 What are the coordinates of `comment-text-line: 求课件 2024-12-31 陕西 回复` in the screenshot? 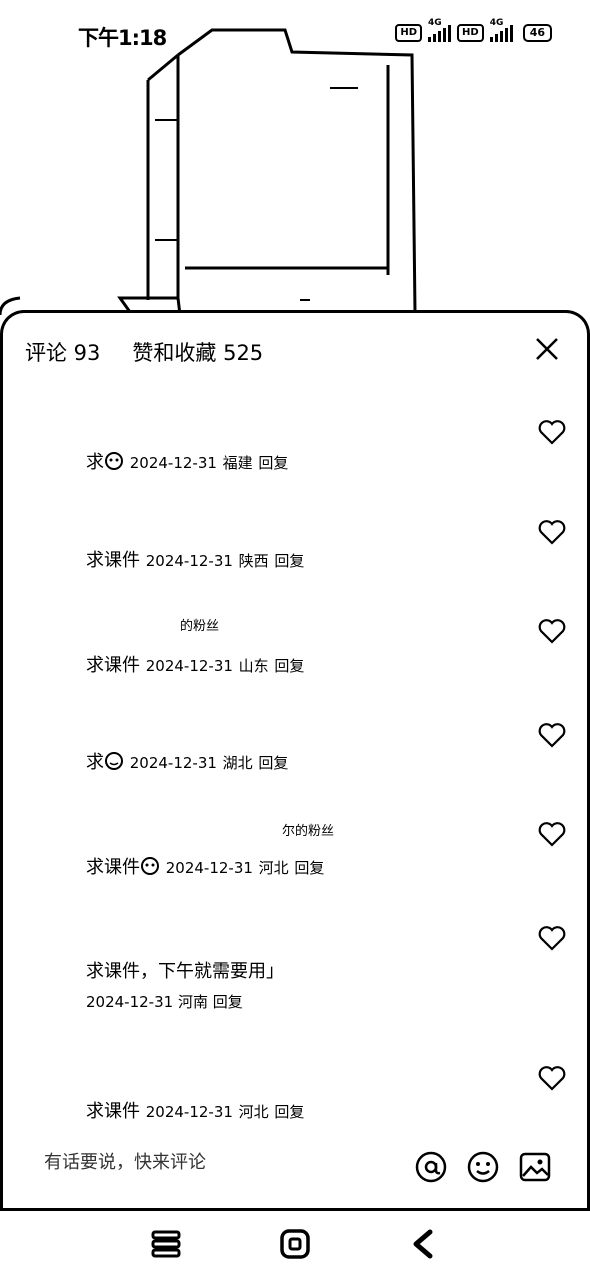 It's located at (195, 559).